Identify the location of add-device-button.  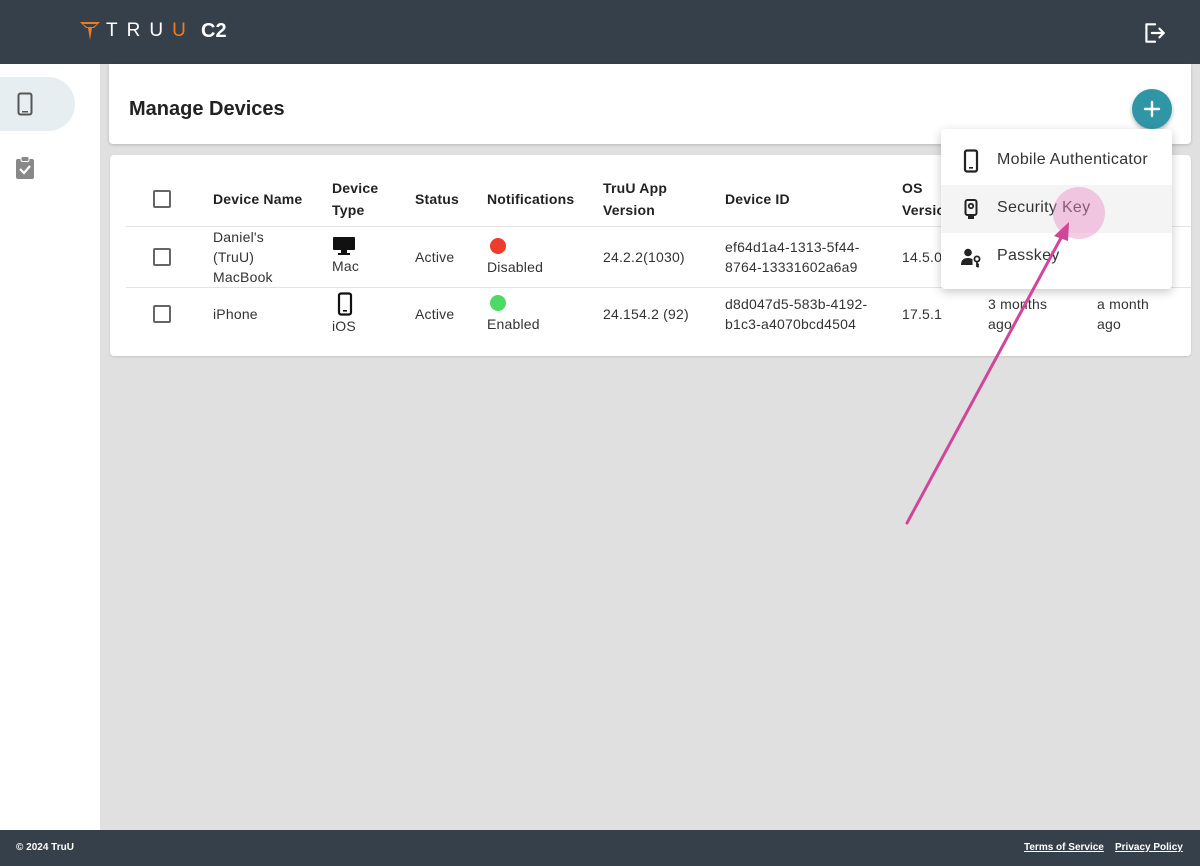
(1152, 109).